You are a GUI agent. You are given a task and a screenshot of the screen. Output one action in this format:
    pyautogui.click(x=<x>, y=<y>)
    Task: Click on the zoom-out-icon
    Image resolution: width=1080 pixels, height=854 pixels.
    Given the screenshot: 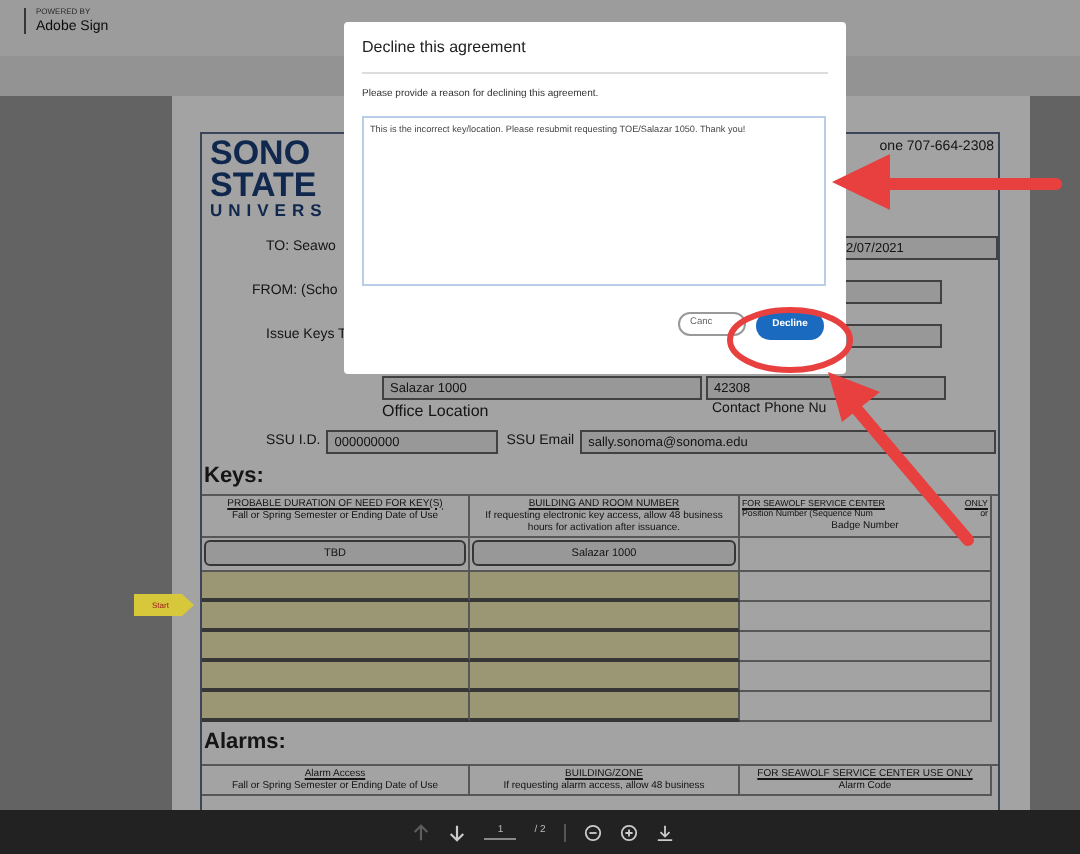 What is the action you would take?
    pyautogui.click(x=592, y=832)
    